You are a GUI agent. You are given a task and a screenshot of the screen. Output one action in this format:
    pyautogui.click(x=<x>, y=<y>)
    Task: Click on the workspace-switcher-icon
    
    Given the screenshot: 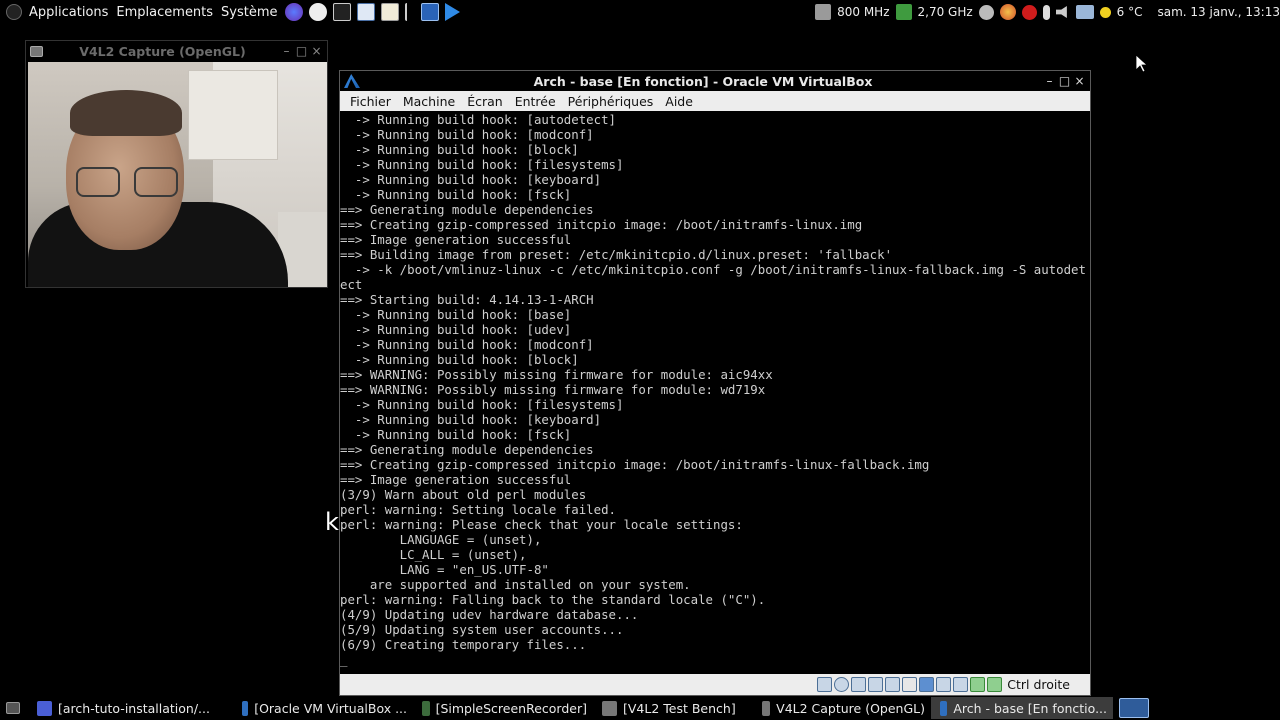 What is the action you would take?
    pyautogui.click(x=1134, y=708)
    